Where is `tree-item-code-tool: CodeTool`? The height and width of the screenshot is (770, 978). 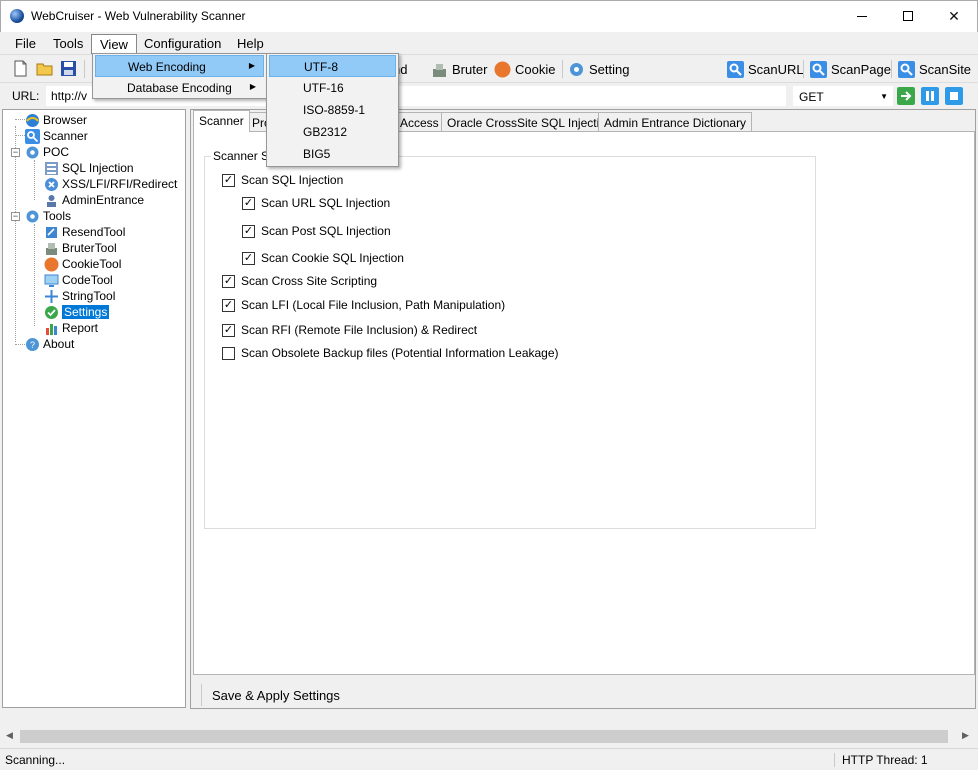 tree-item-code-tool: CodeTool is located at coordinates (78, 280).